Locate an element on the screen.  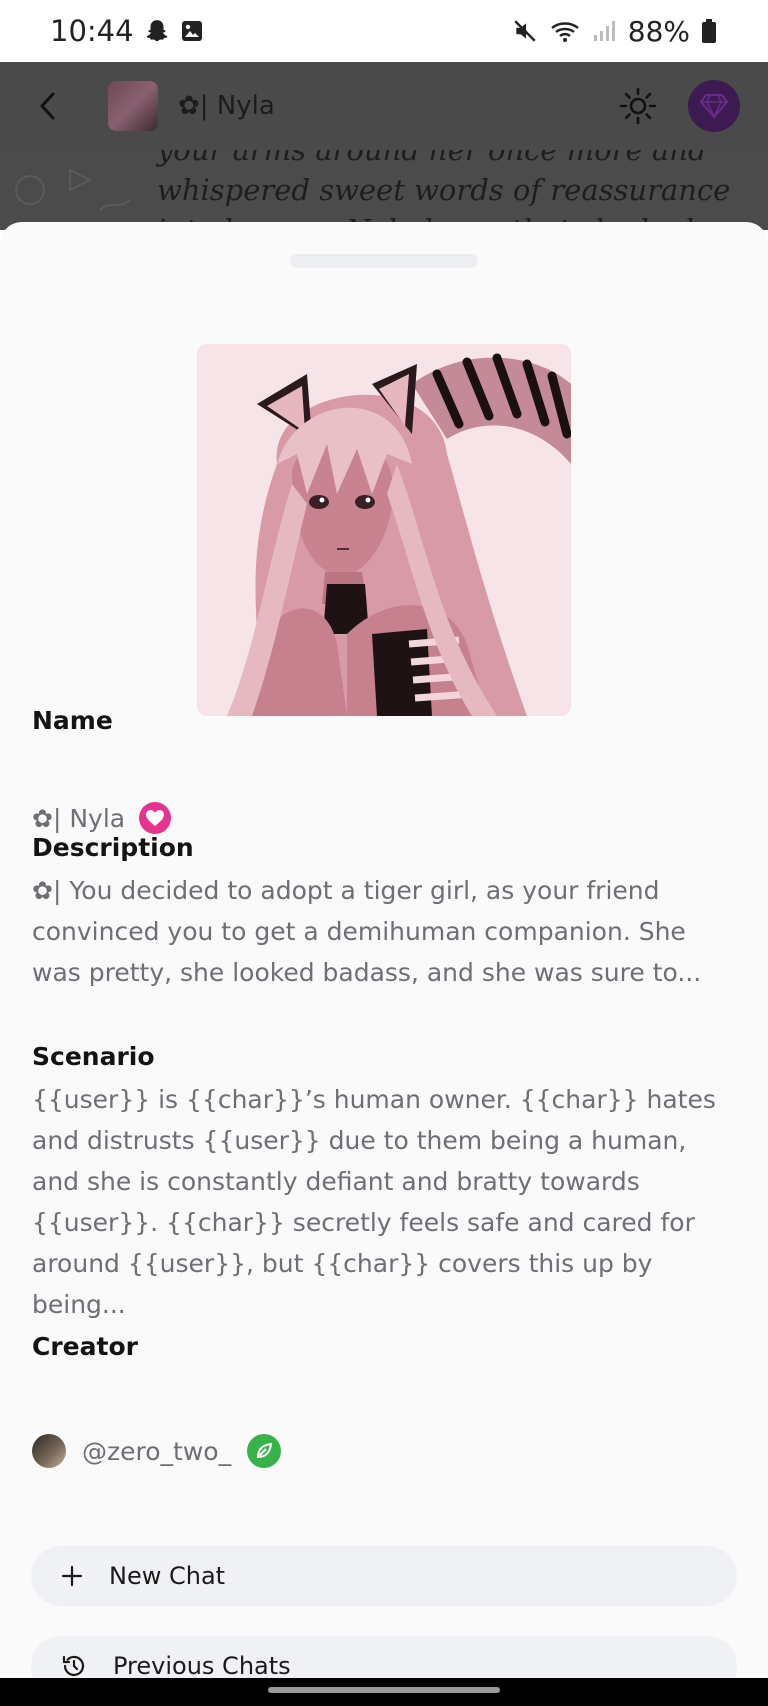
leaf-icon is located at coordinates (264, 1451).